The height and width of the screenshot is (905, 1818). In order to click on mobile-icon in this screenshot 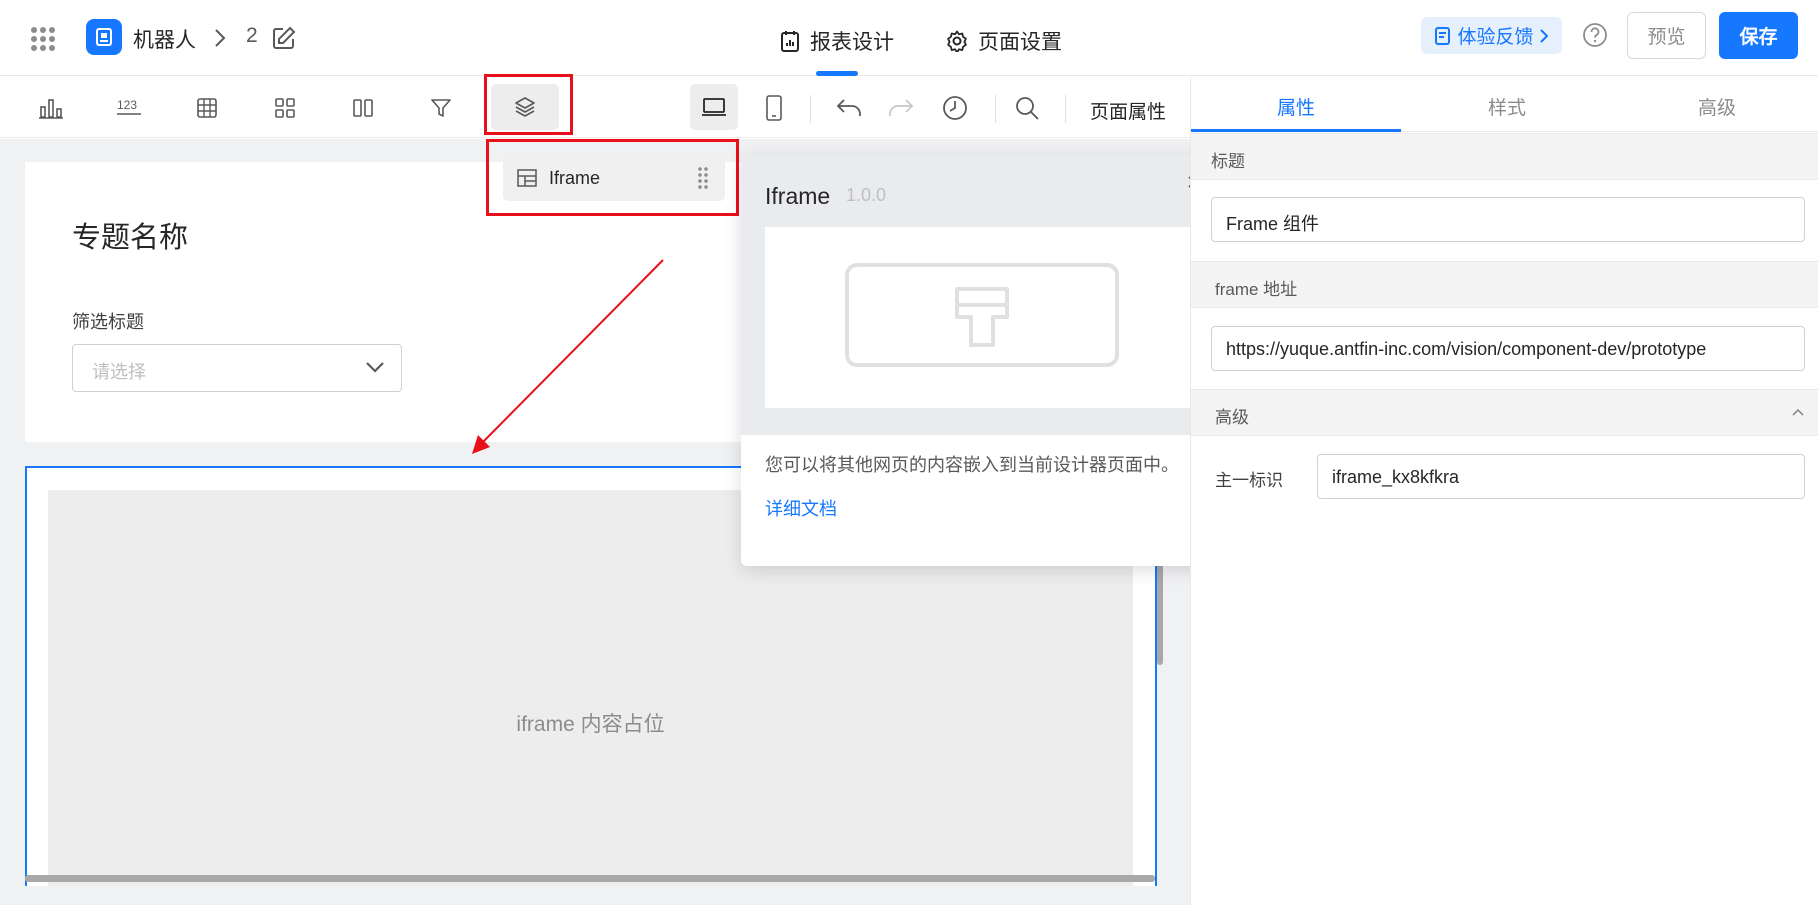, I will do `click(774, 108)`.